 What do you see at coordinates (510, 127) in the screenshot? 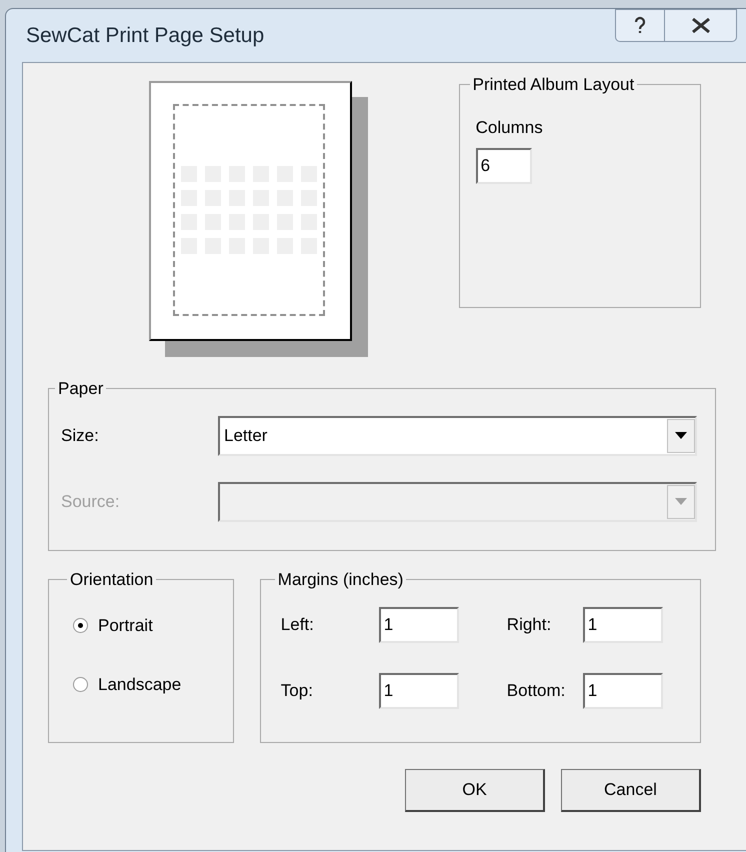
I see `columns-label: Columns` at bounding box center [510, 127].